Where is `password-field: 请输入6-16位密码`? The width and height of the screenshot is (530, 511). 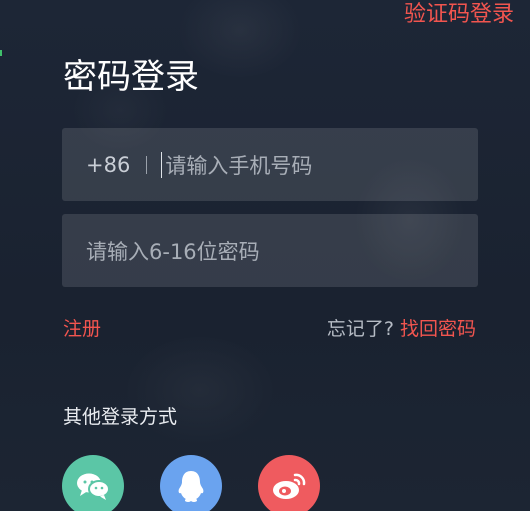 password-field: 请输入6-16位密码 is located at coordinates (270, 250).